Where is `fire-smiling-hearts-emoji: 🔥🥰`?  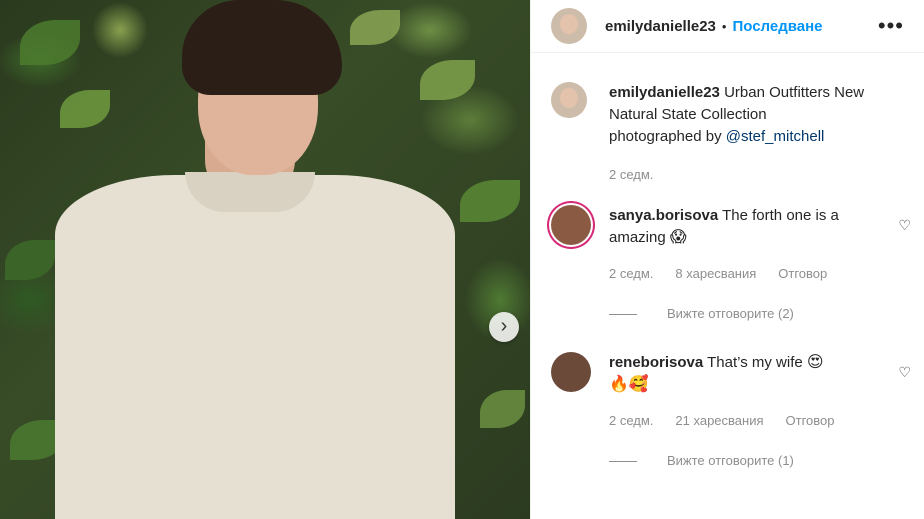
fire-smiling-hearts-emoji: 🔥🥰 is located at coordinates (629, 384).